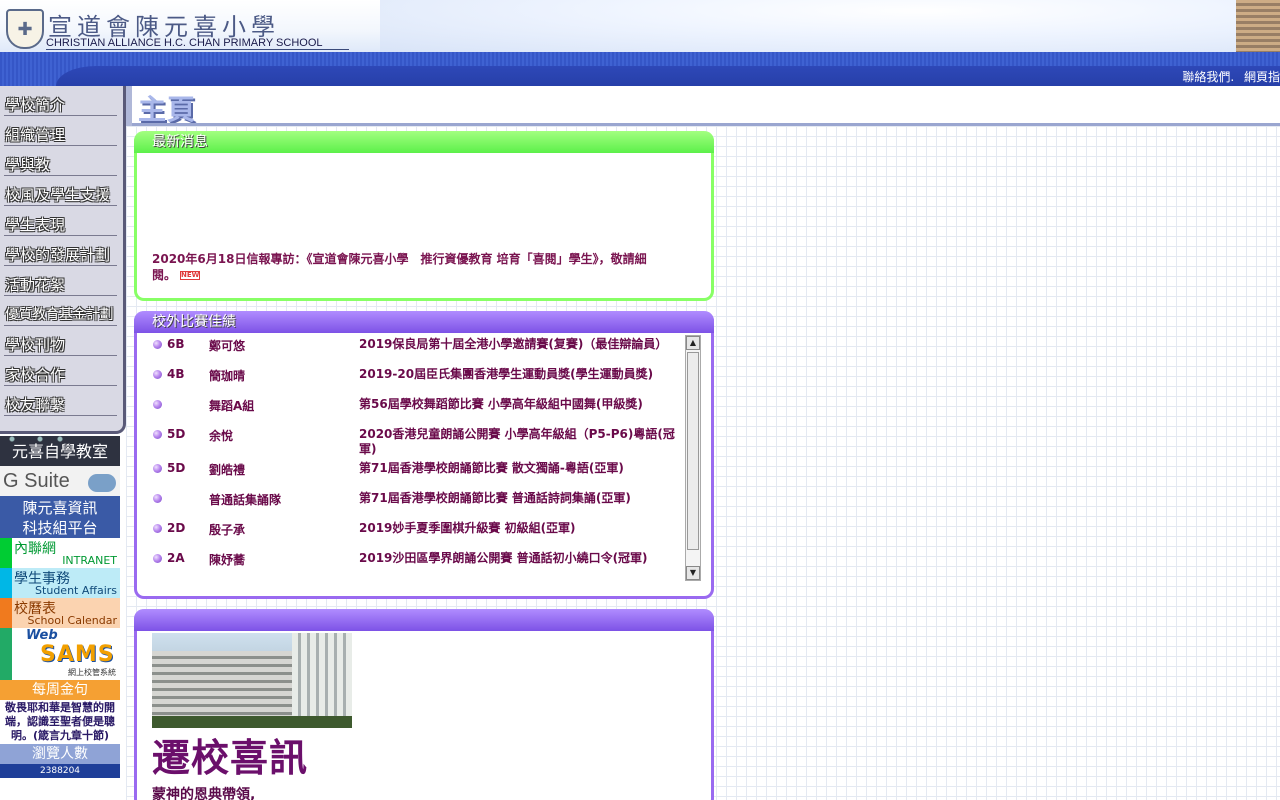  Describe the element at coordinates (60, 508) in the screenshot. I see `ict-label-line1: 陳元喜資訊` at that location.